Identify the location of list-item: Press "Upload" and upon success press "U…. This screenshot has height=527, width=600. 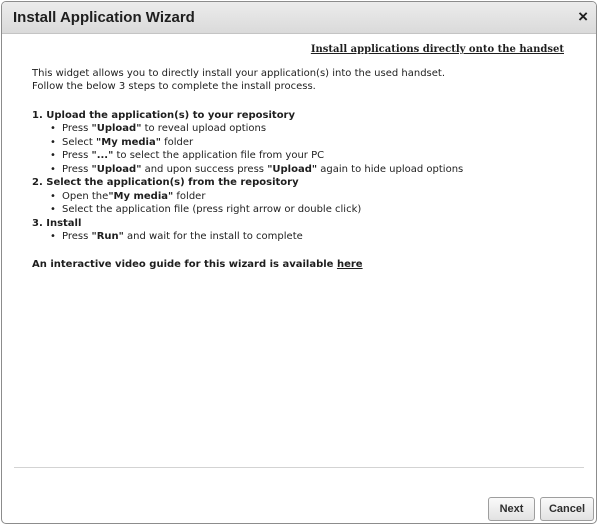
(311, 170).